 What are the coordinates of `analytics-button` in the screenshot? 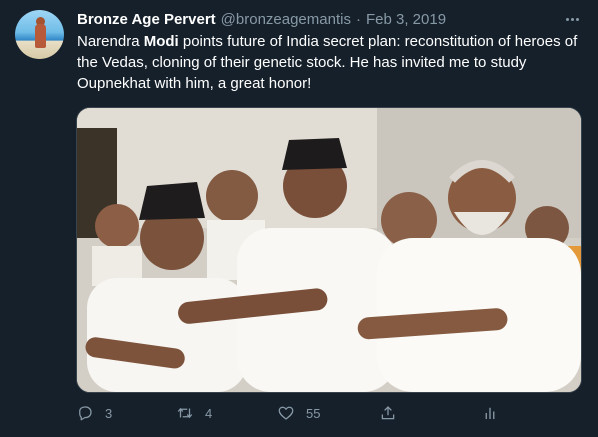 It's located at (490, 413).